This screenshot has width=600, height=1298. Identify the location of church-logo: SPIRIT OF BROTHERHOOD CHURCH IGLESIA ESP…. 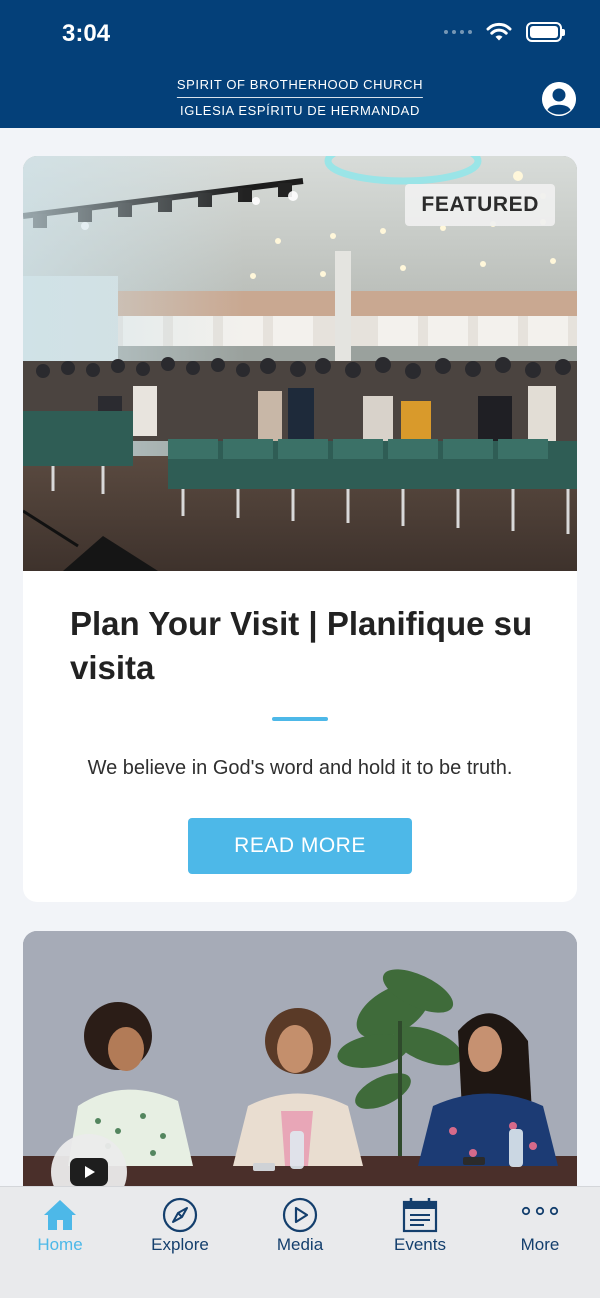
(300, 97).